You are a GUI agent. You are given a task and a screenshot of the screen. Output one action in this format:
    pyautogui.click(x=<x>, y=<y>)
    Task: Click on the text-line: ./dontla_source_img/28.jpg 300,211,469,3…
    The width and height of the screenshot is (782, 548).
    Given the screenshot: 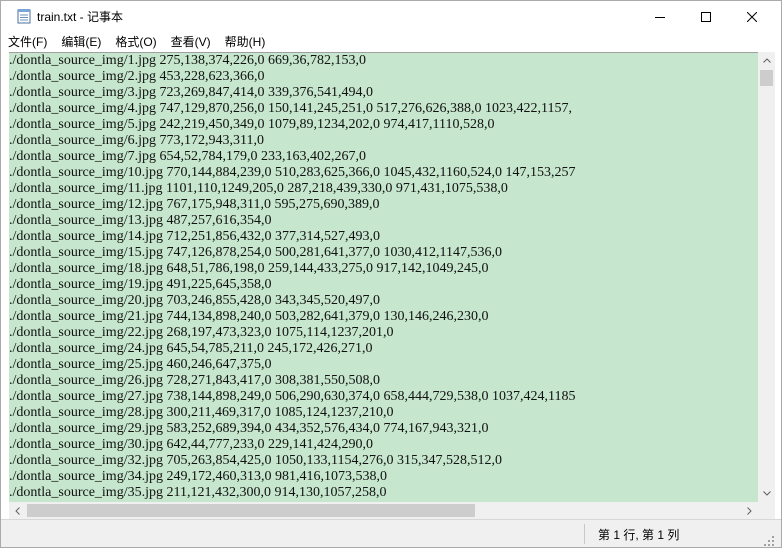 What is the action you would take?
    pyautogui.click(x=201, y=412)
    